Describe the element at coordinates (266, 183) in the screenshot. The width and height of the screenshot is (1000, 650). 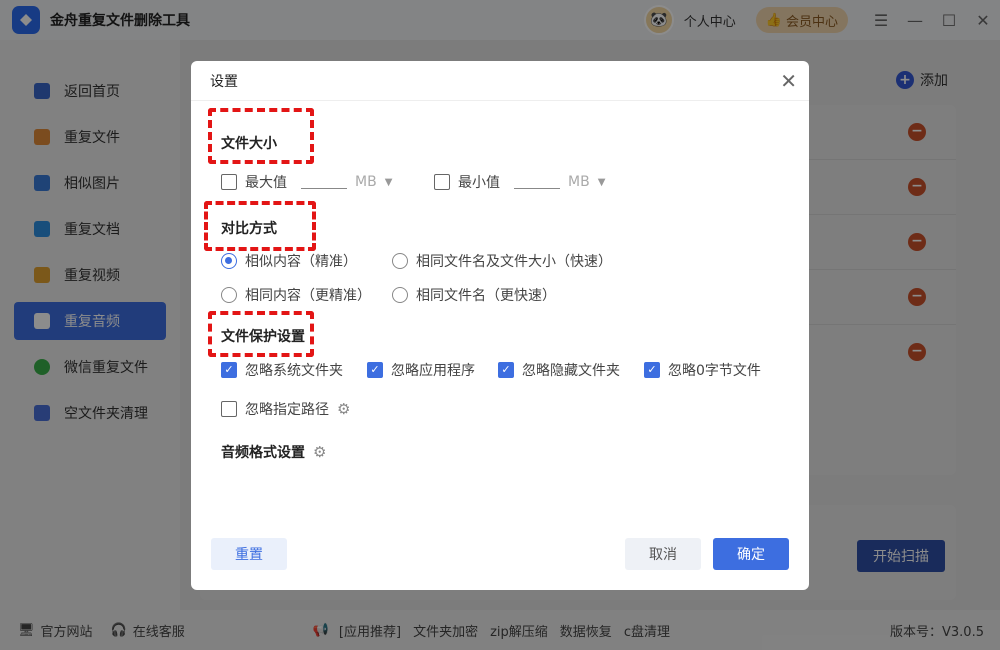
I see `max-size-label: 最大值` at that location.